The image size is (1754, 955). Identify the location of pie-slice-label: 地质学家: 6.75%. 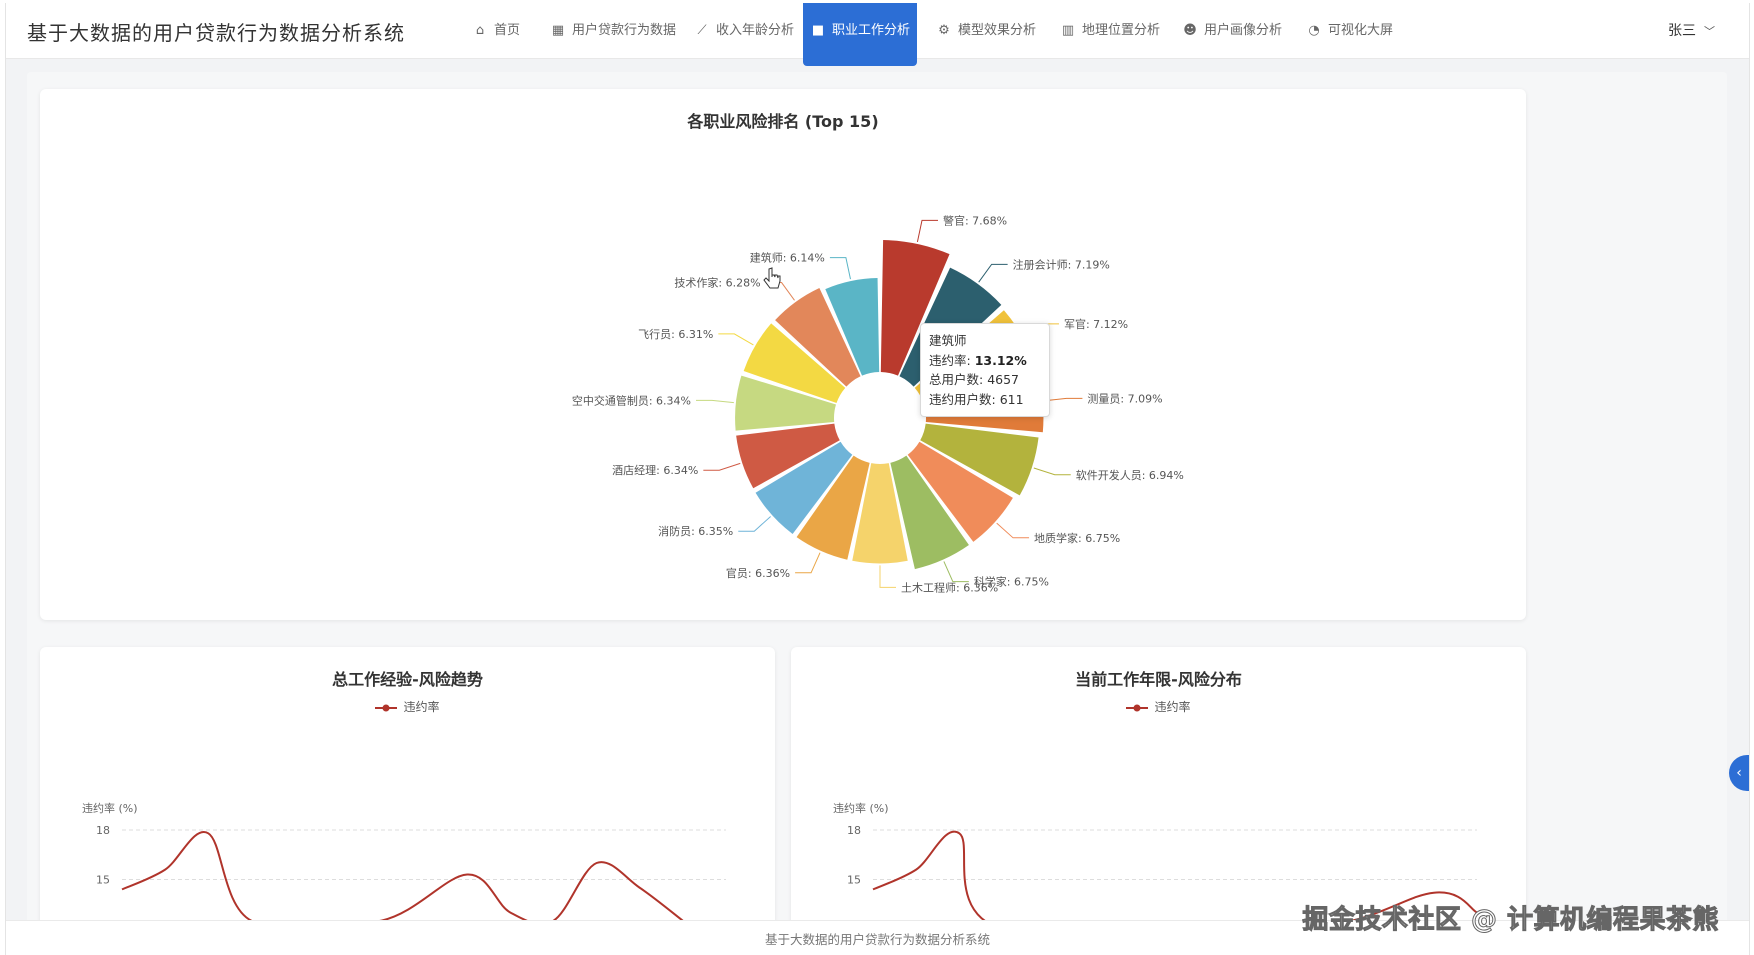
(1077, 538).